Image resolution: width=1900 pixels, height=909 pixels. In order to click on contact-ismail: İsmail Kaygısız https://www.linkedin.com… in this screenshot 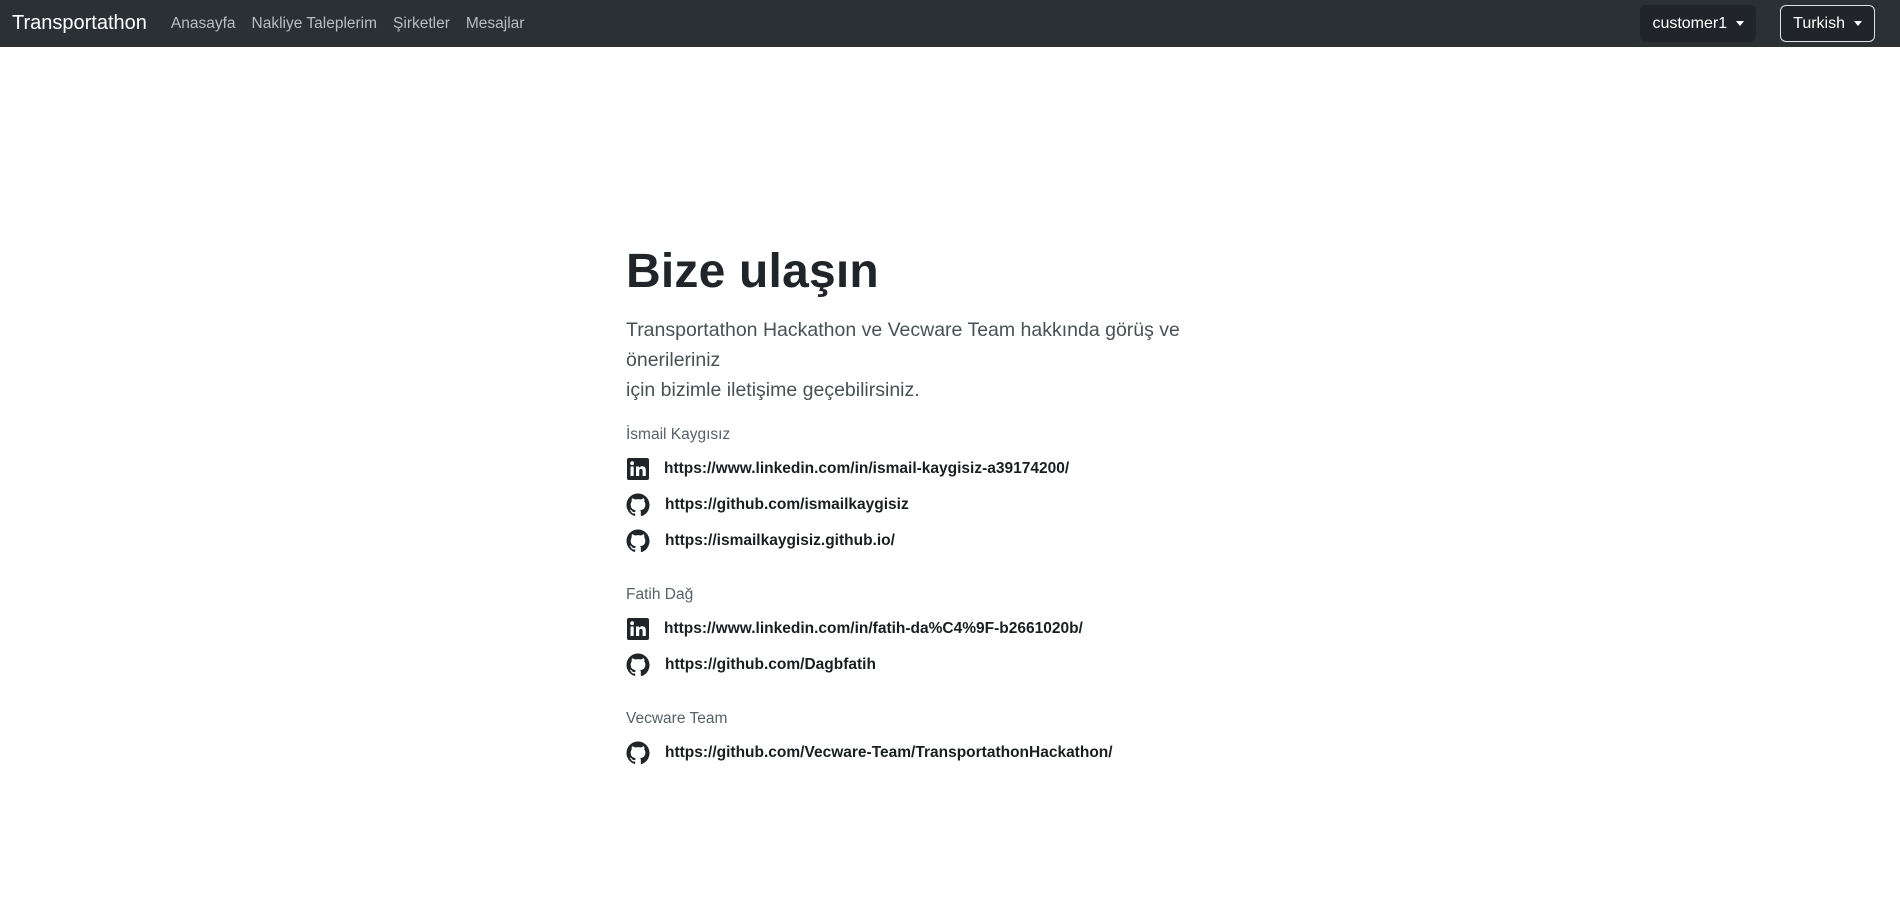, I will do `click(946, 492)`.